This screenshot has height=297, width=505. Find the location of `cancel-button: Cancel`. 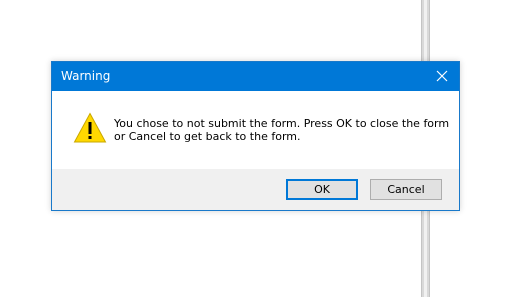

cancel-button: Cancel is located at coordinates (406, 189).